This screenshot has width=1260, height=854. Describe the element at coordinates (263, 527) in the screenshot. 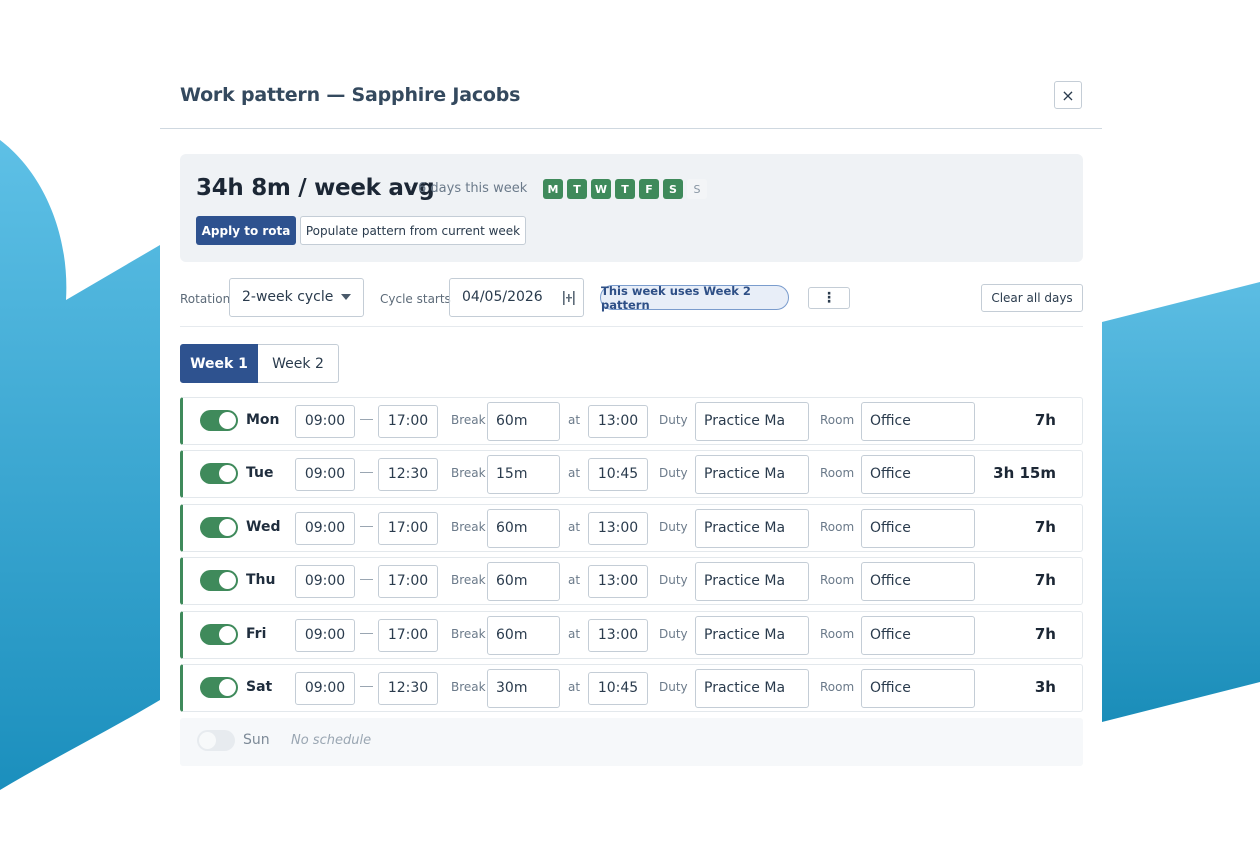

I see `day-label: Wed` at that location.